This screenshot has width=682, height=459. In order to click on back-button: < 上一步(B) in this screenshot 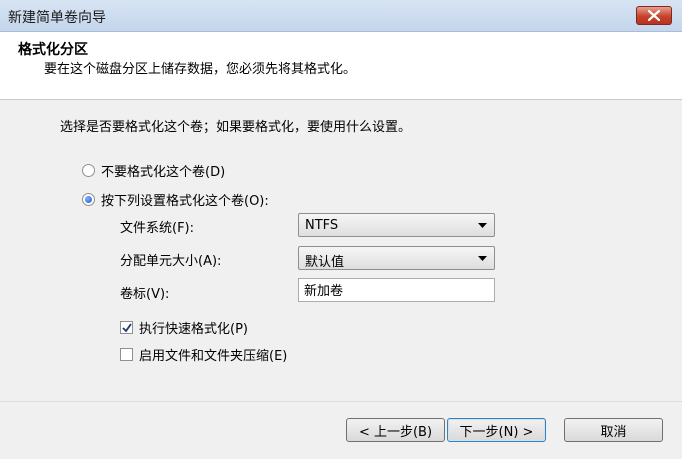, I will do `click(395, 430)`.